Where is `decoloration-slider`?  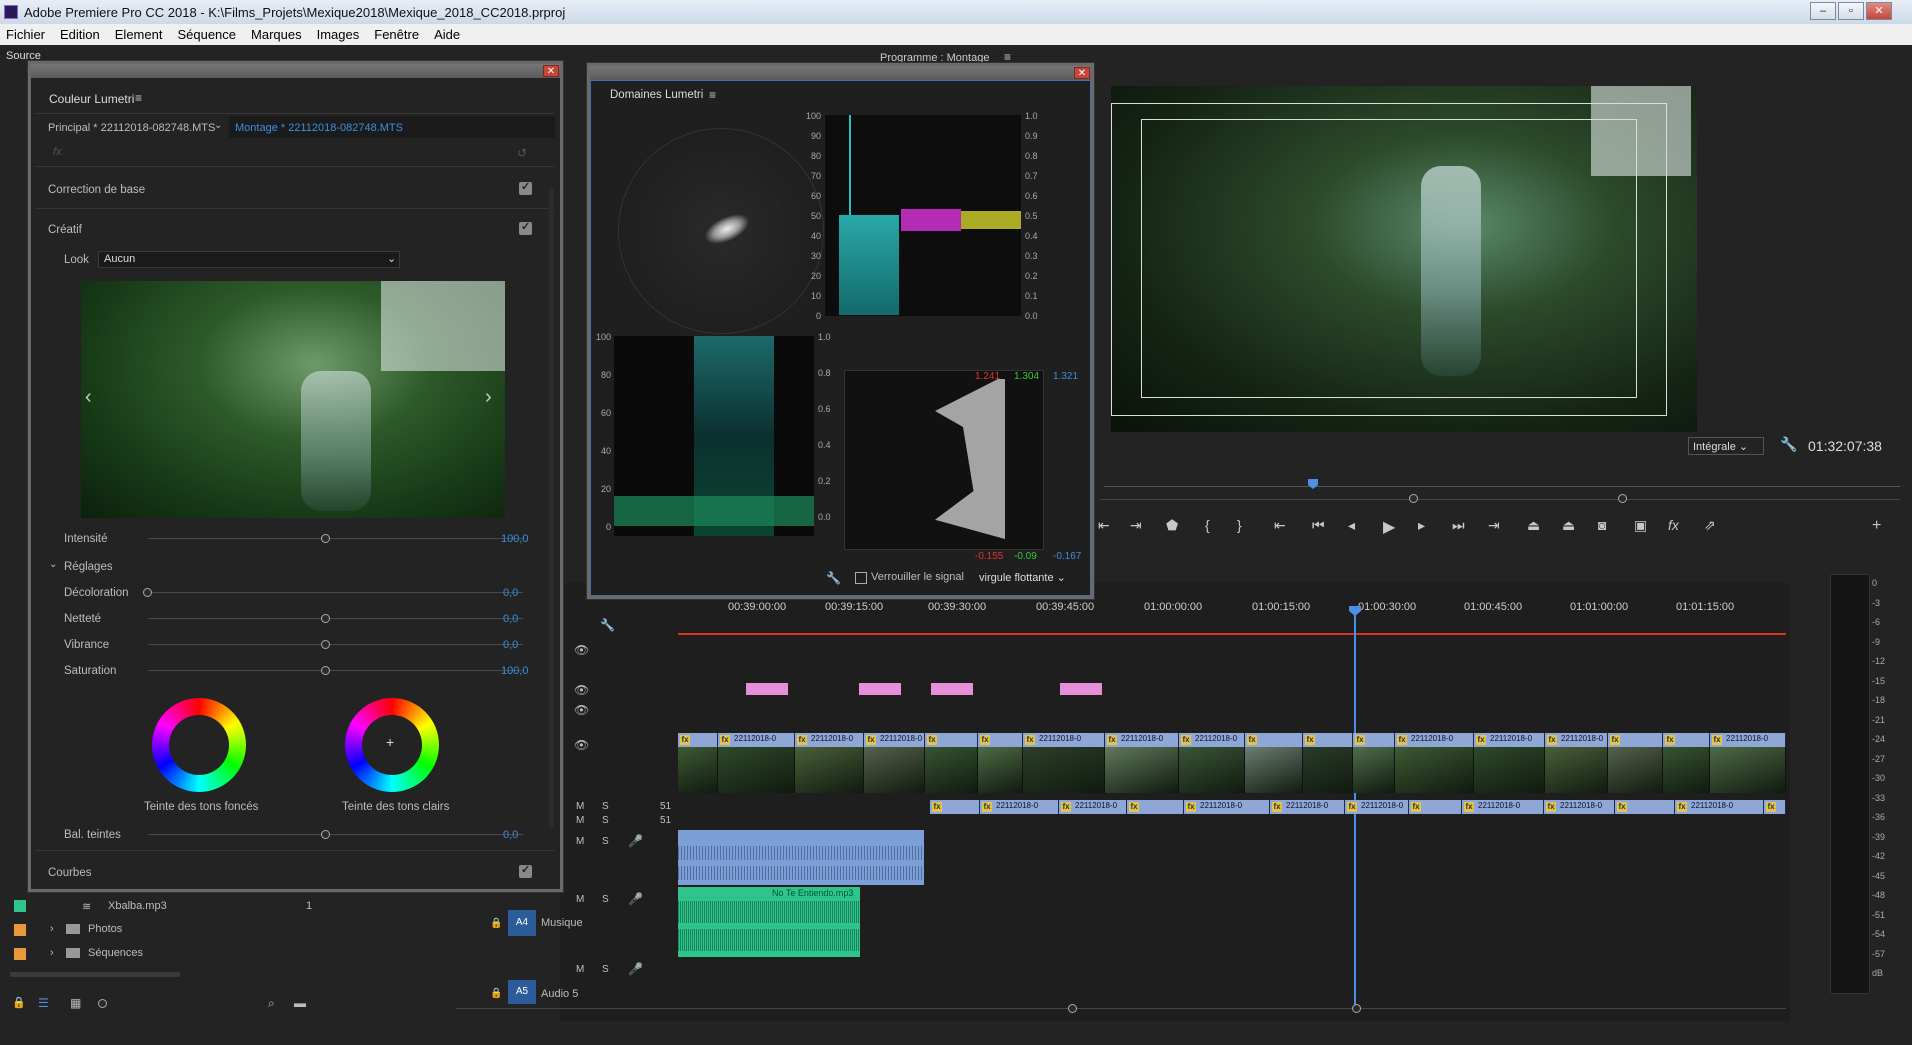
decoloration-slider is located at coordinates (335, 592).